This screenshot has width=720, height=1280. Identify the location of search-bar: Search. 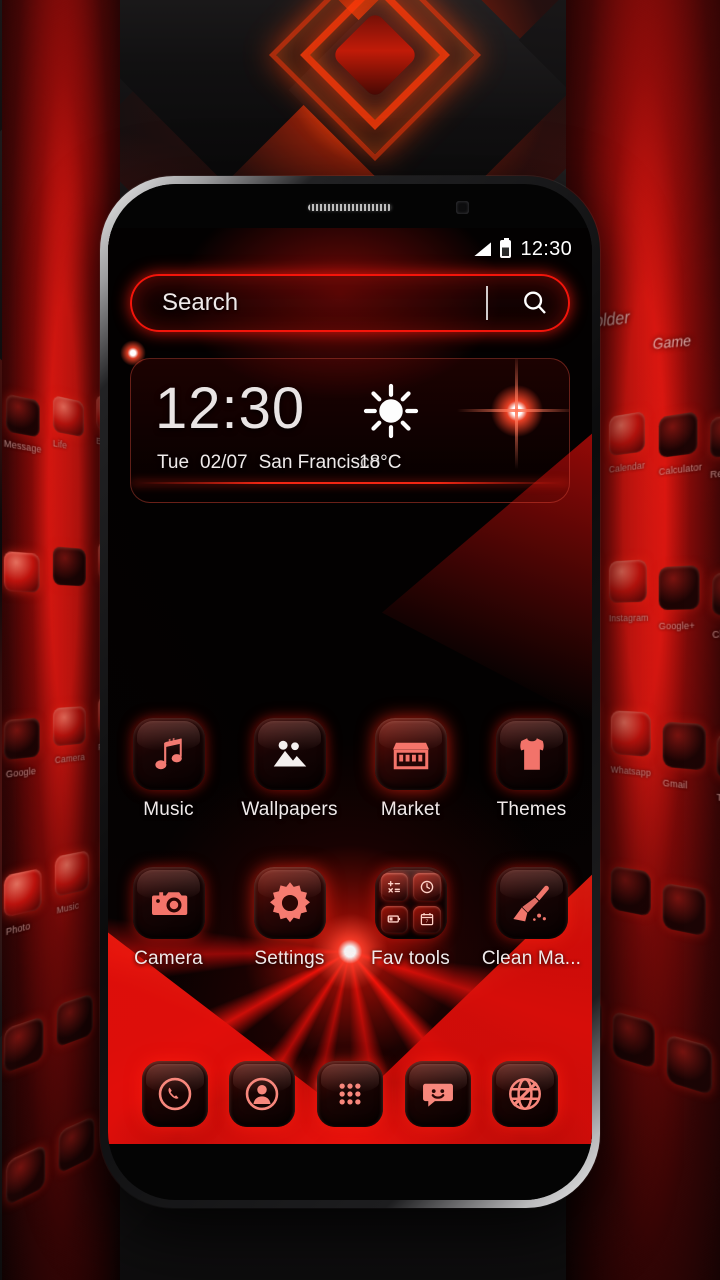
(350, 303).